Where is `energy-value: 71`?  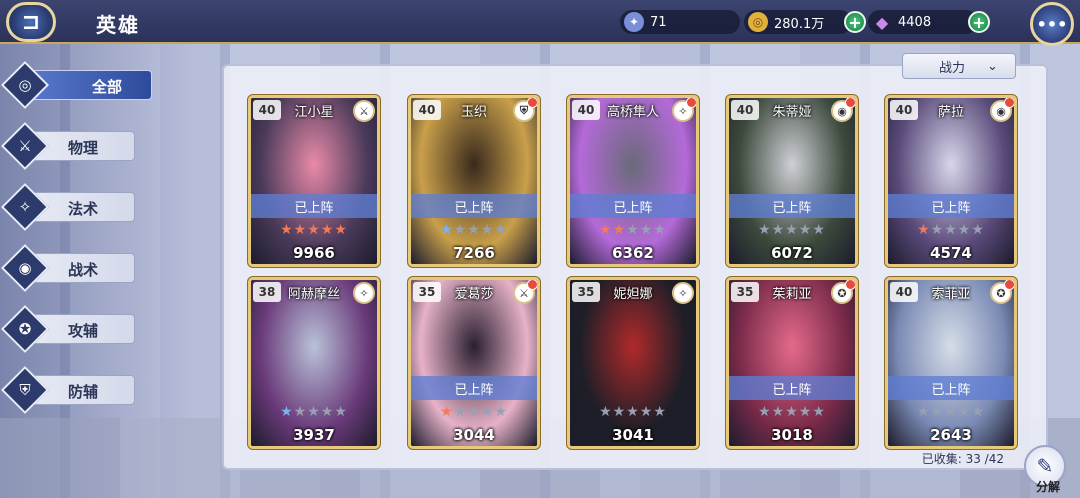
energy-value: 71 is located at coordinates (658, 22).